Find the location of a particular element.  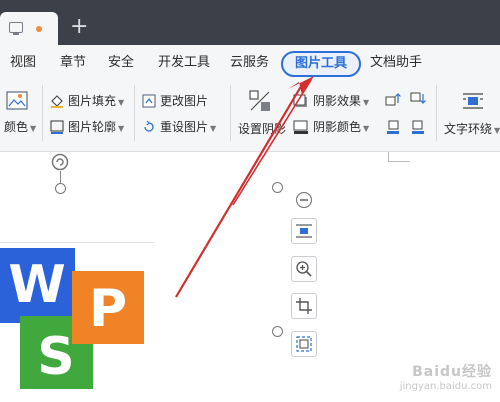

logo-letter-w: W is located at coordinates (36, 285).